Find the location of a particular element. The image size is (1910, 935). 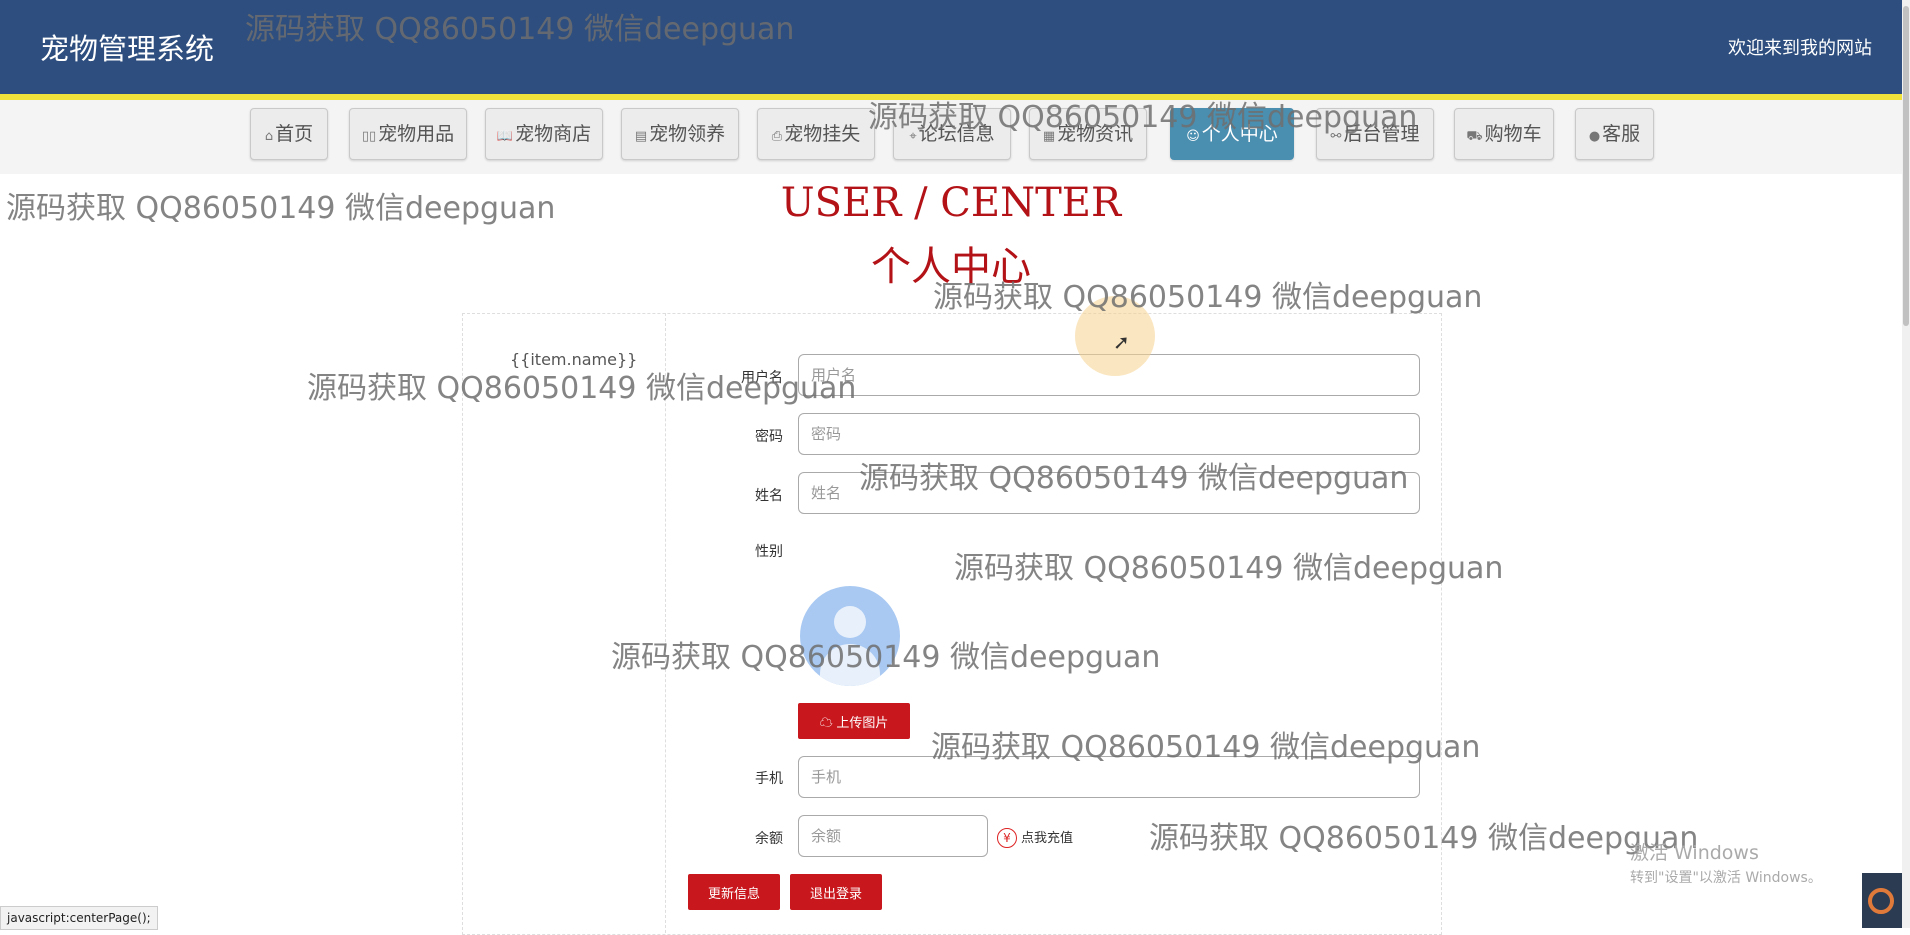

browser-status-bar: javascript:centerPage(); is located at coordinates (79, 918).